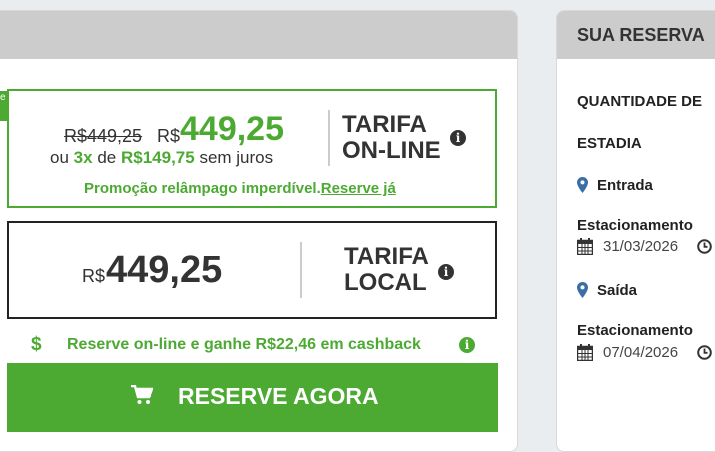 The width and height of the screenshot is (715, 452). Describe the element at coordinates (36, 344) in the screenshot. I see `dollar-icon: $` at that location.